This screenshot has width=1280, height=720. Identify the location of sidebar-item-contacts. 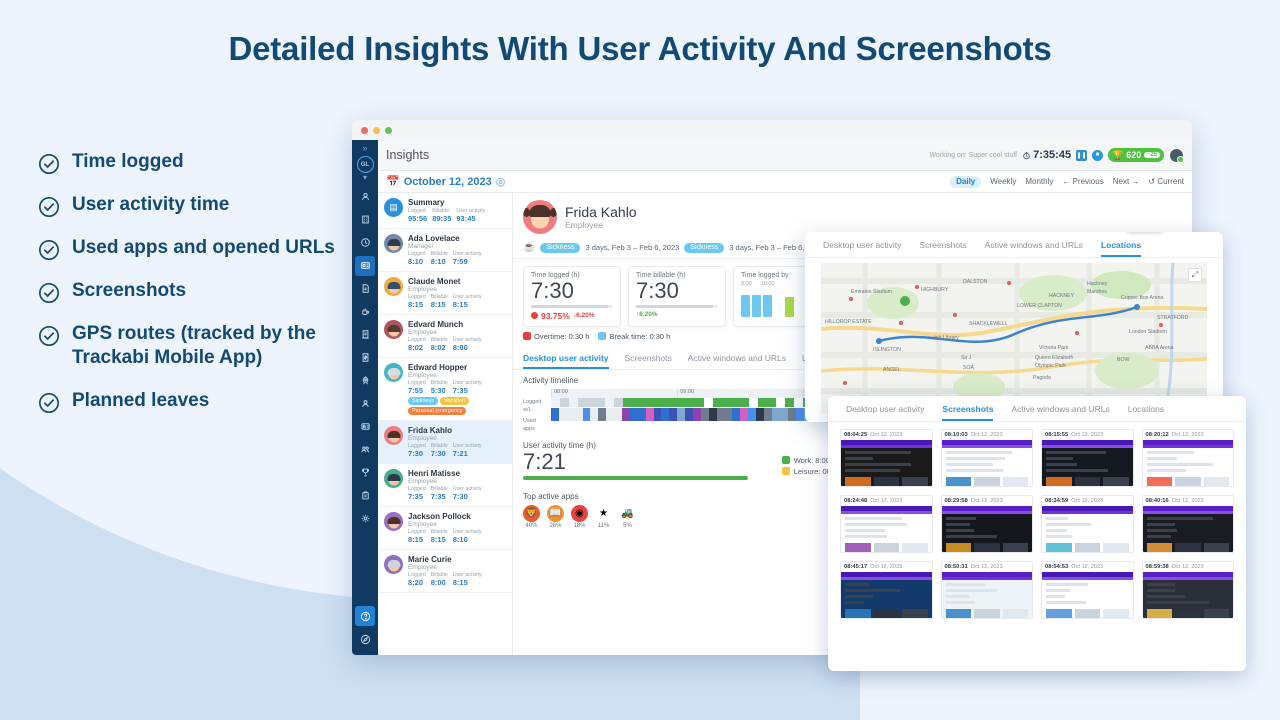
(365, 427).